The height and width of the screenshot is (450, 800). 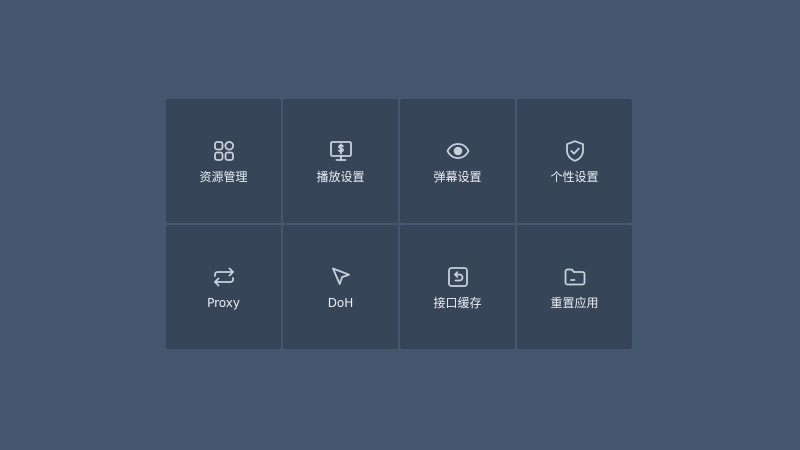 I want to click on cursor-icon, so click(x=341, y=277).